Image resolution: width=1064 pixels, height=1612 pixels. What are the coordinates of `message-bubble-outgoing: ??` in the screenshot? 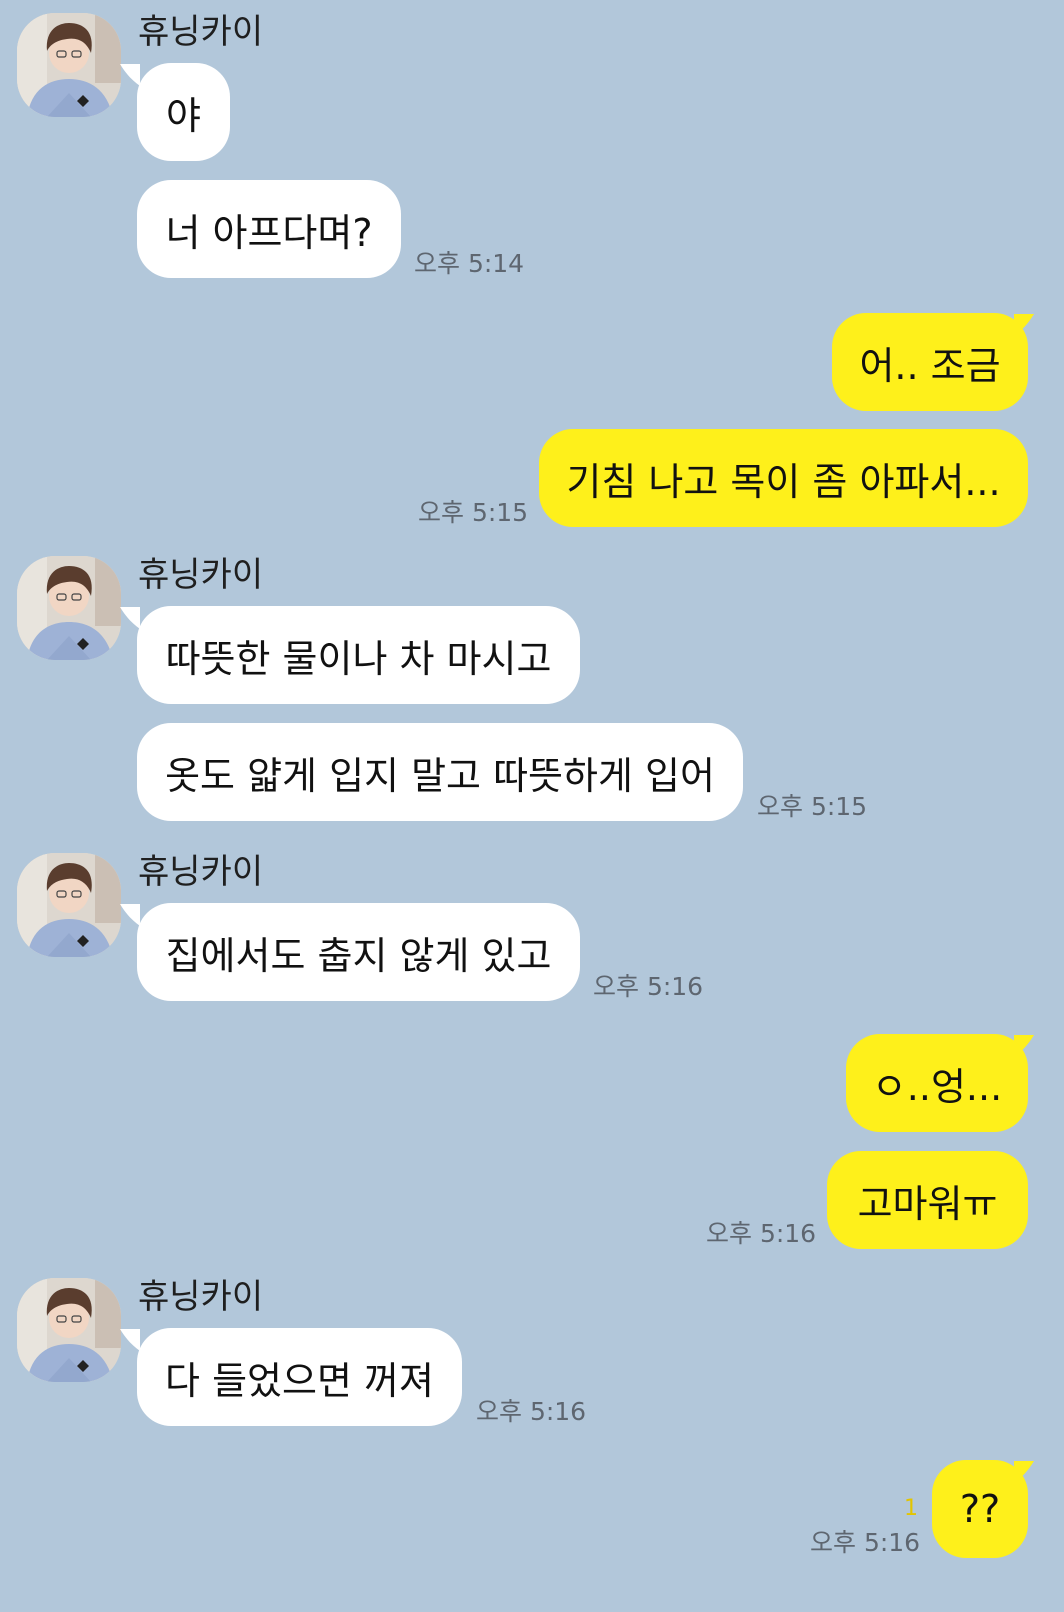 It's located at (980, 1509).